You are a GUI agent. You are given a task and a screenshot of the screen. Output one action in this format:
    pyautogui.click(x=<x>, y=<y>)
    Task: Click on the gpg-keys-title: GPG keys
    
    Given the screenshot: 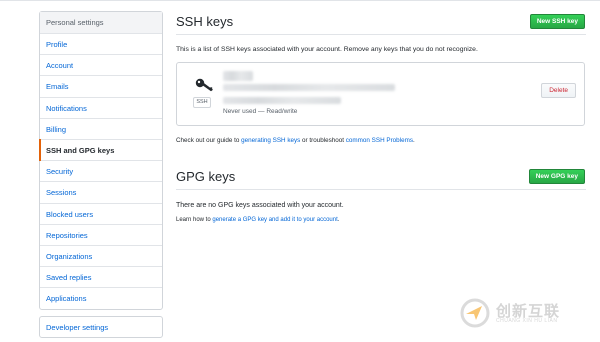 What is the action you would take?
    pyautogui.click(x=206, y=176)
    